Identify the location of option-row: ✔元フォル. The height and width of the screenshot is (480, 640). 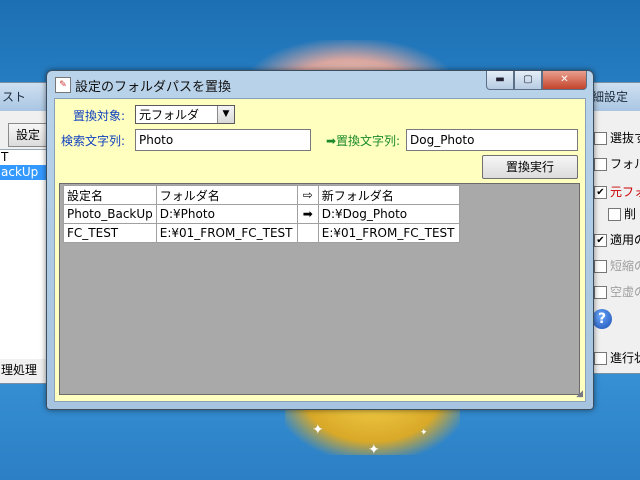
(617, 191).